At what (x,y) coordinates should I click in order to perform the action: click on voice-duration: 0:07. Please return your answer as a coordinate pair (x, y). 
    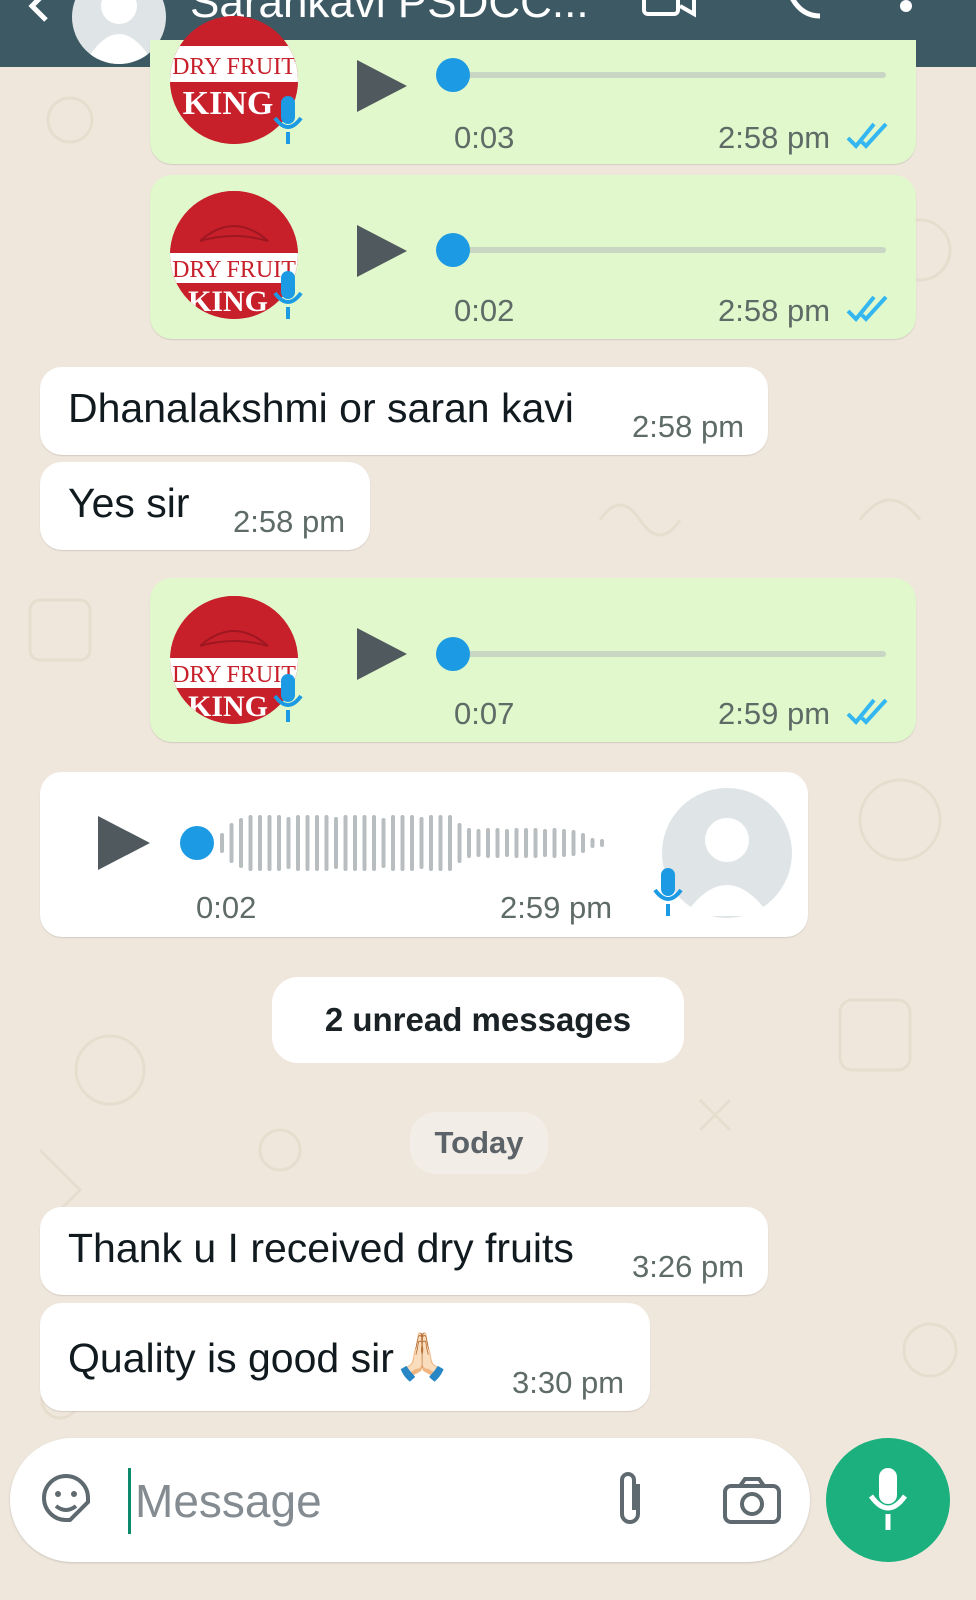
    Looking at the image, I should click on (484, 713).